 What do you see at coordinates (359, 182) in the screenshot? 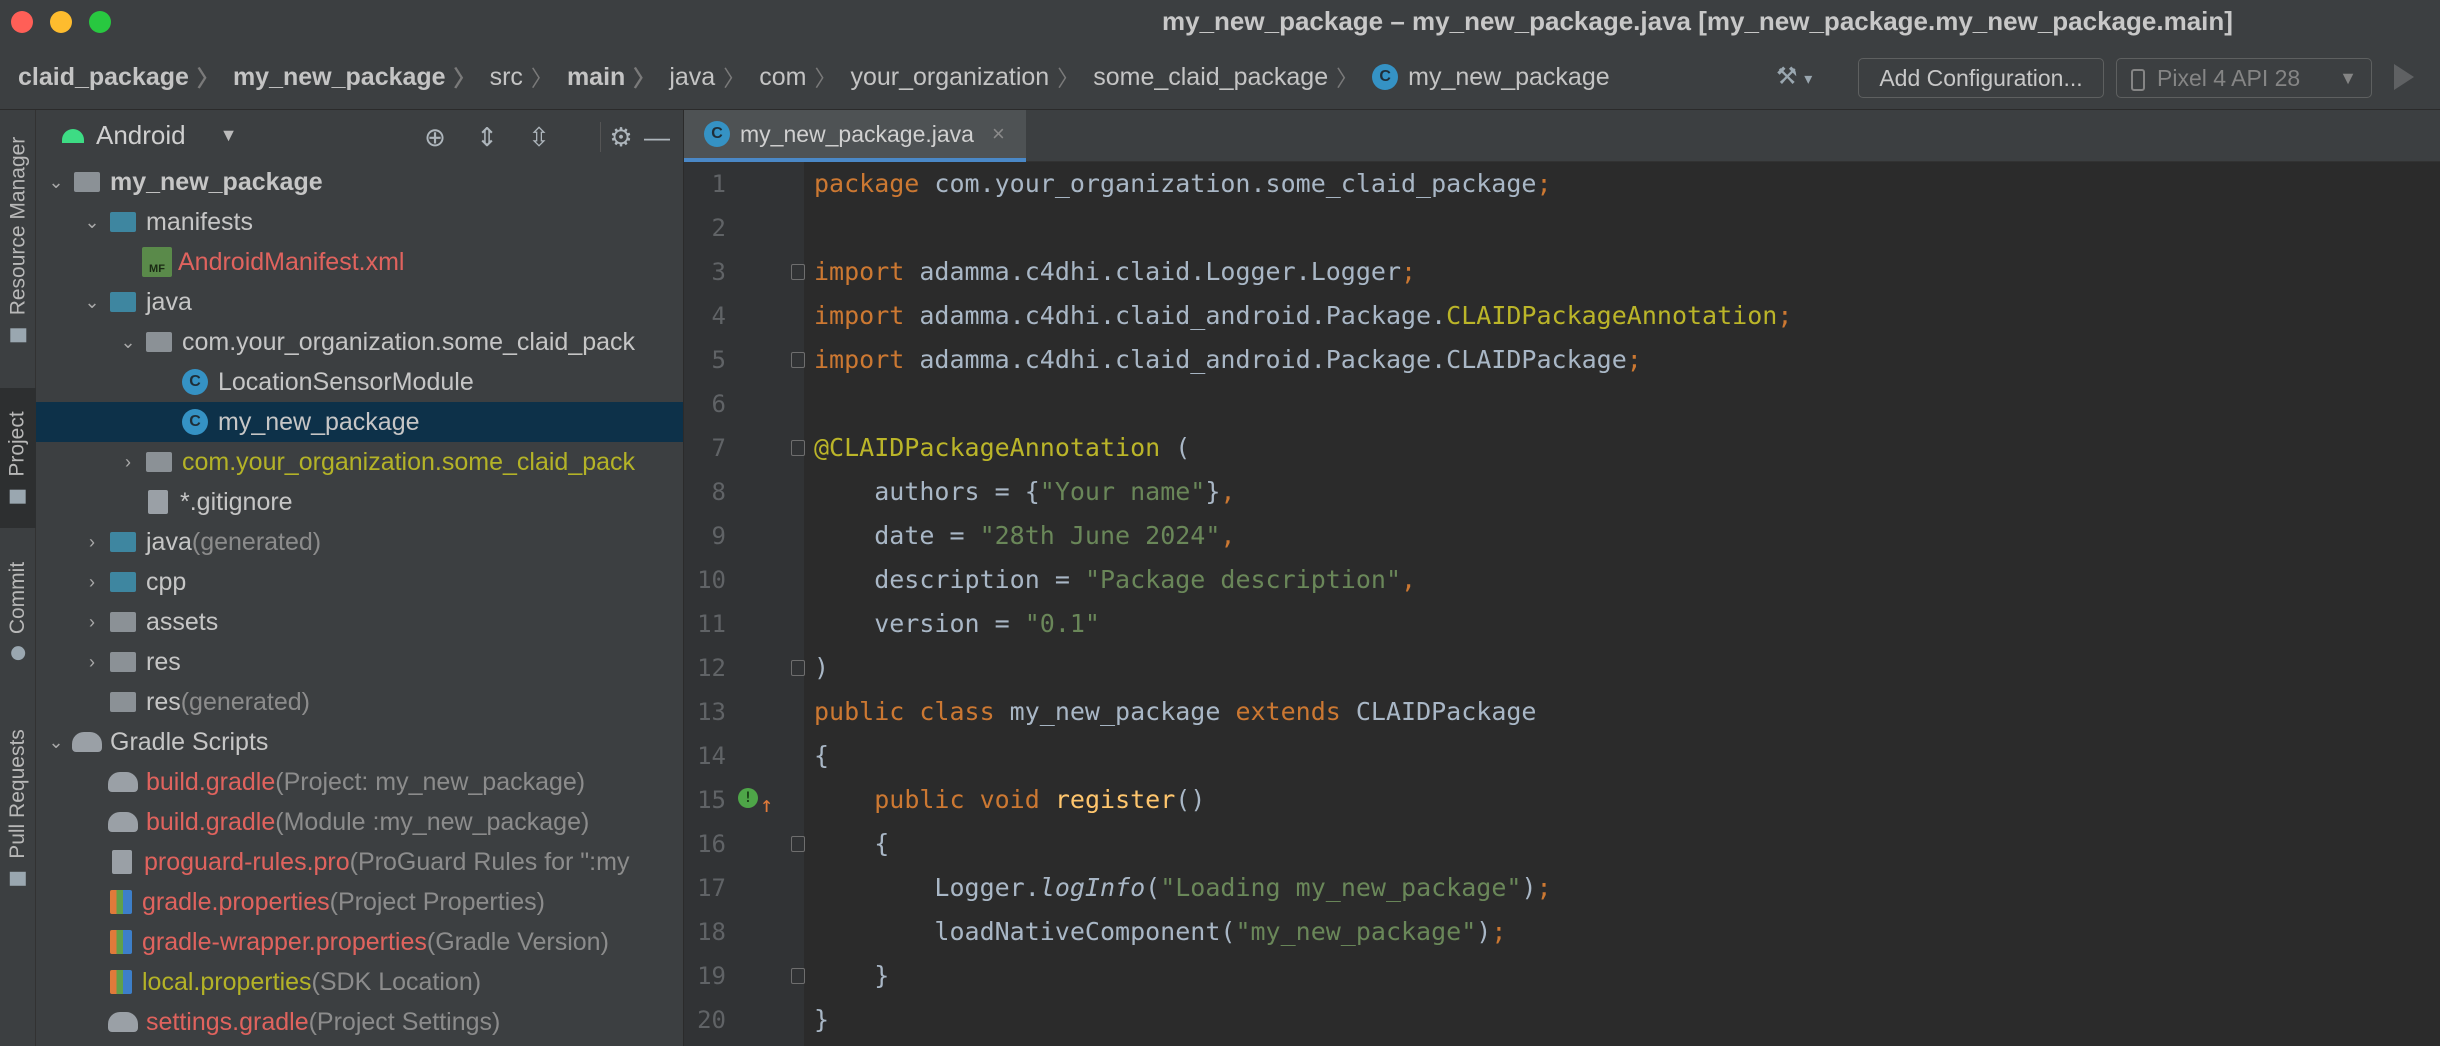
I see `tree-item: ⌄ my_new_package` at bounding box center [359, 182].